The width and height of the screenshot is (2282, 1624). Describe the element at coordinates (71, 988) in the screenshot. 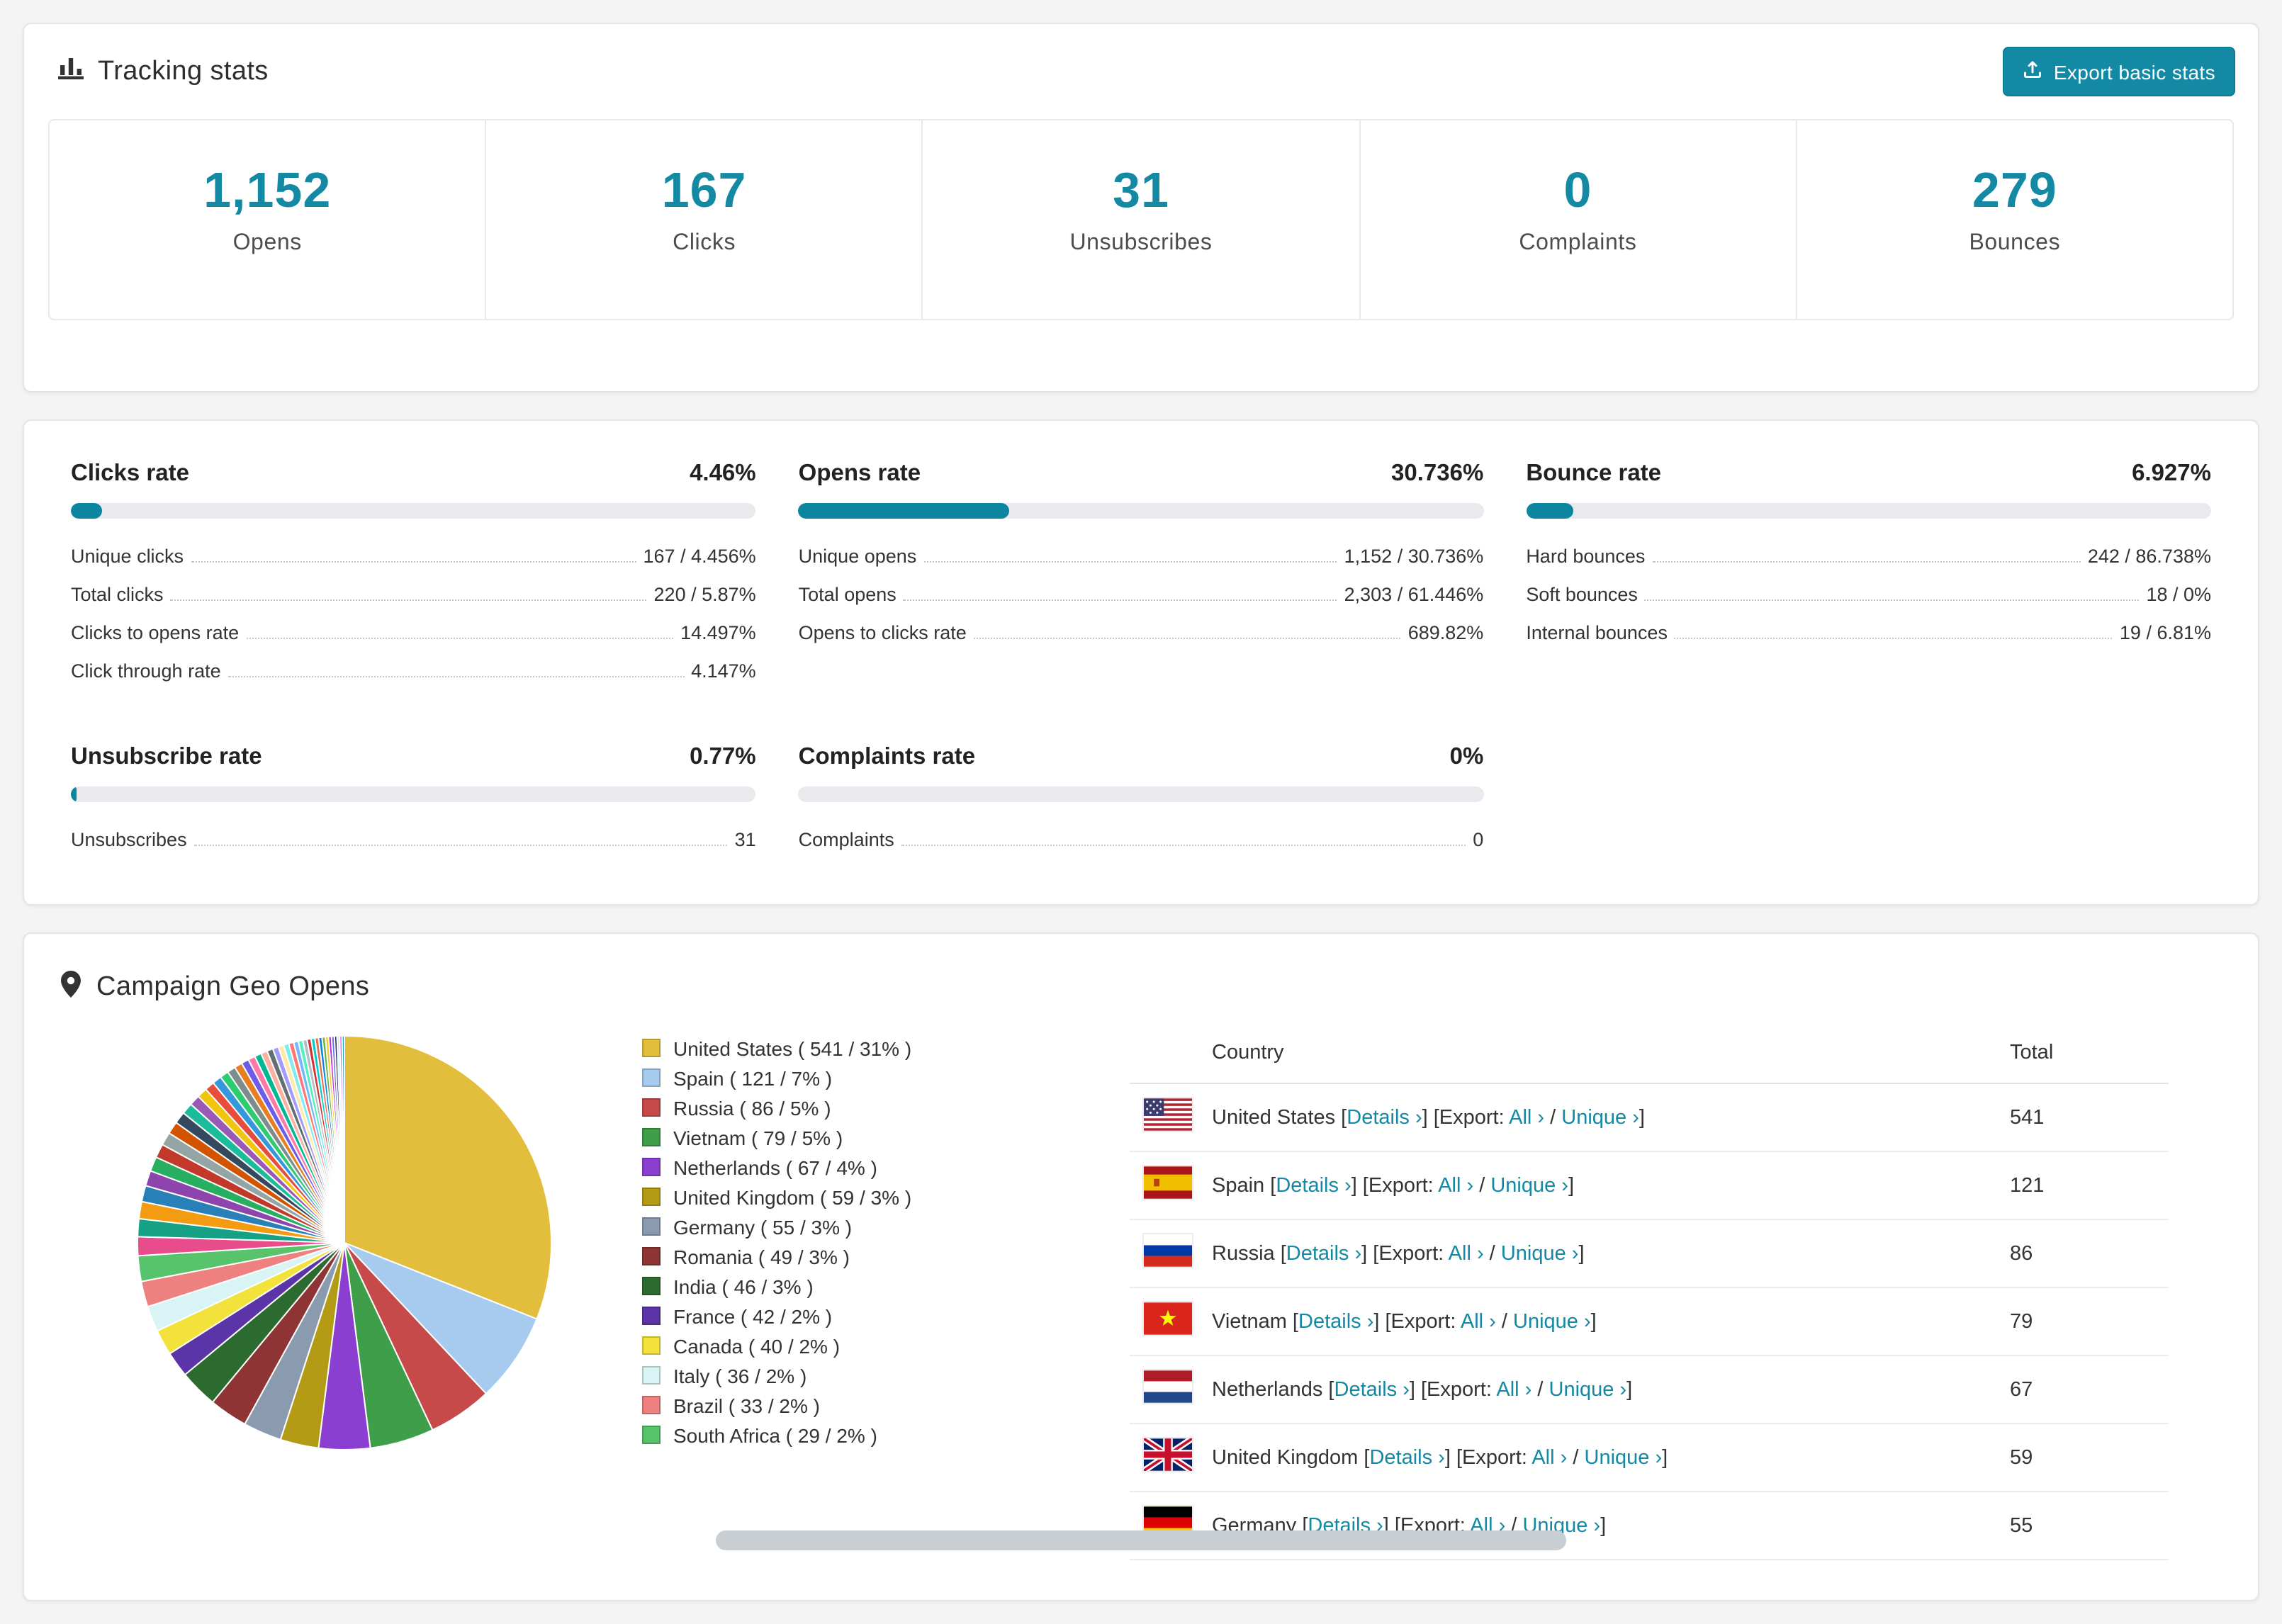

I see `location-pin-icon` at that location.